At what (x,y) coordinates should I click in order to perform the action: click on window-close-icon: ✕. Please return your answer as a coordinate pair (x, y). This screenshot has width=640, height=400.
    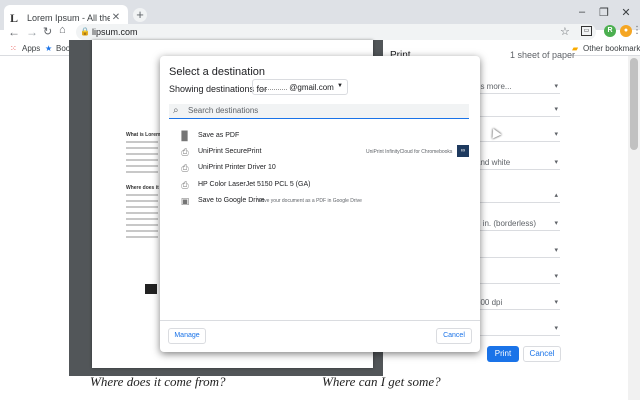
    Looking at the image, I should click on (626, 12).